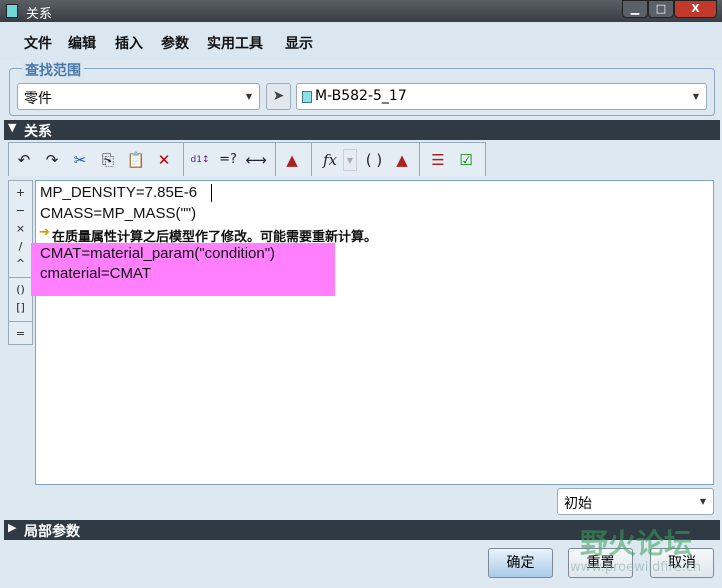 This screenshot has width=722, height=588. What do you see at coordinates (578, 504) in the screenshot?
I see `sort-order-value: 初始` at bounding box center [578, 504].